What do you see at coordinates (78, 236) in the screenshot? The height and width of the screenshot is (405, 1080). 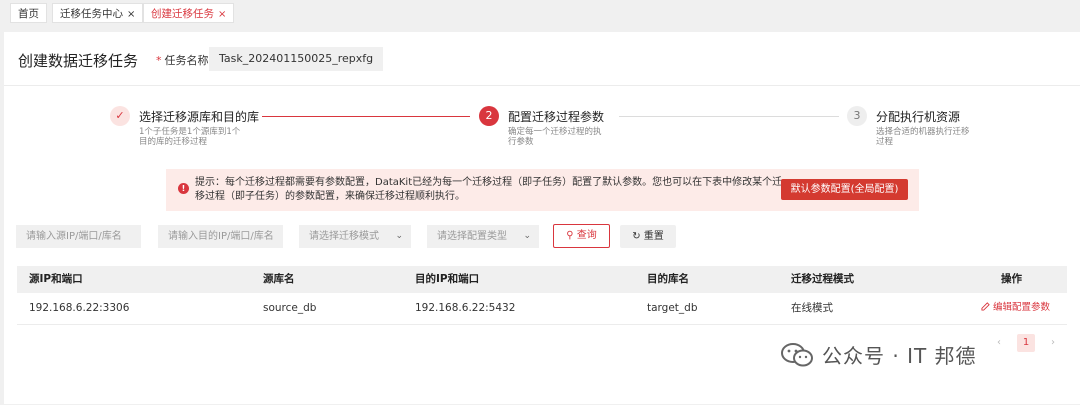 I see `source-filter-input: 请输入源IP/端口/库名` at bounding box center [78, 236].